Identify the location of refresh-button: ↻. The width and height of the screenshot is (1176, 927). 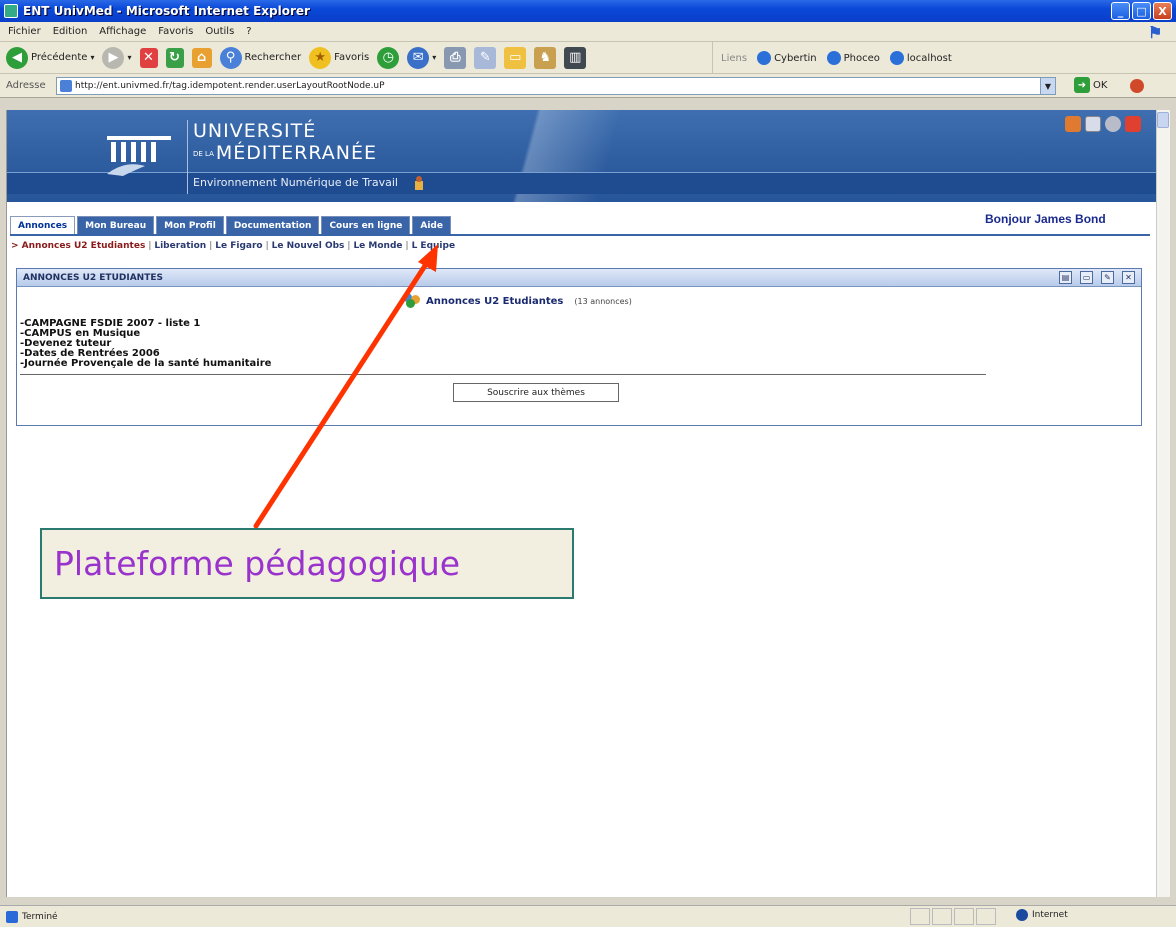
(174, 57).